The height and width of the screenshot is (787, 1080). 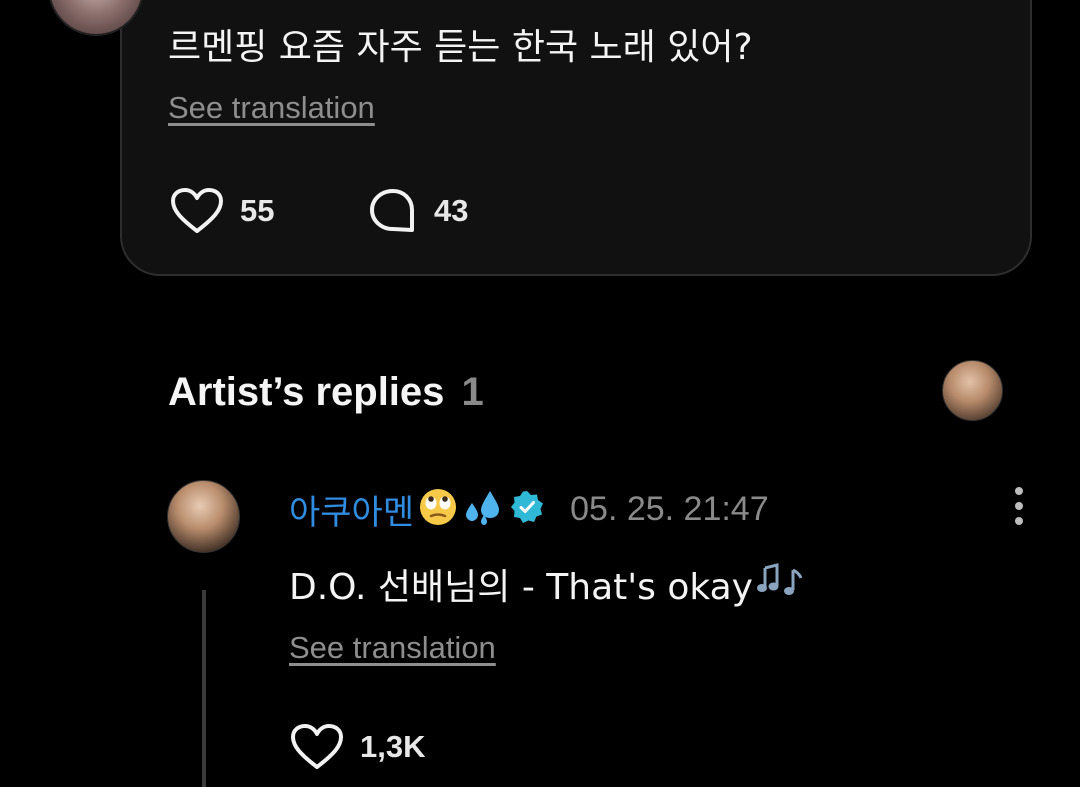 What do you see at coordinates (482, 509) in the screenshot?
I see `sweat-droplets-emoji` at bounding box center [482, 509].